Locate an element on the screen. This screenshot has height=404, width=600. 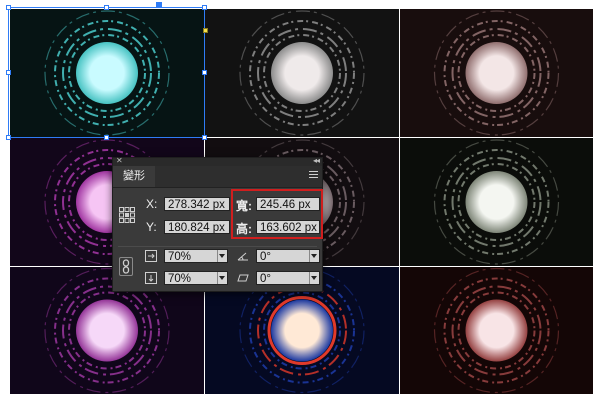
height-input: 163.602 px is located at coordinates (288, 227).